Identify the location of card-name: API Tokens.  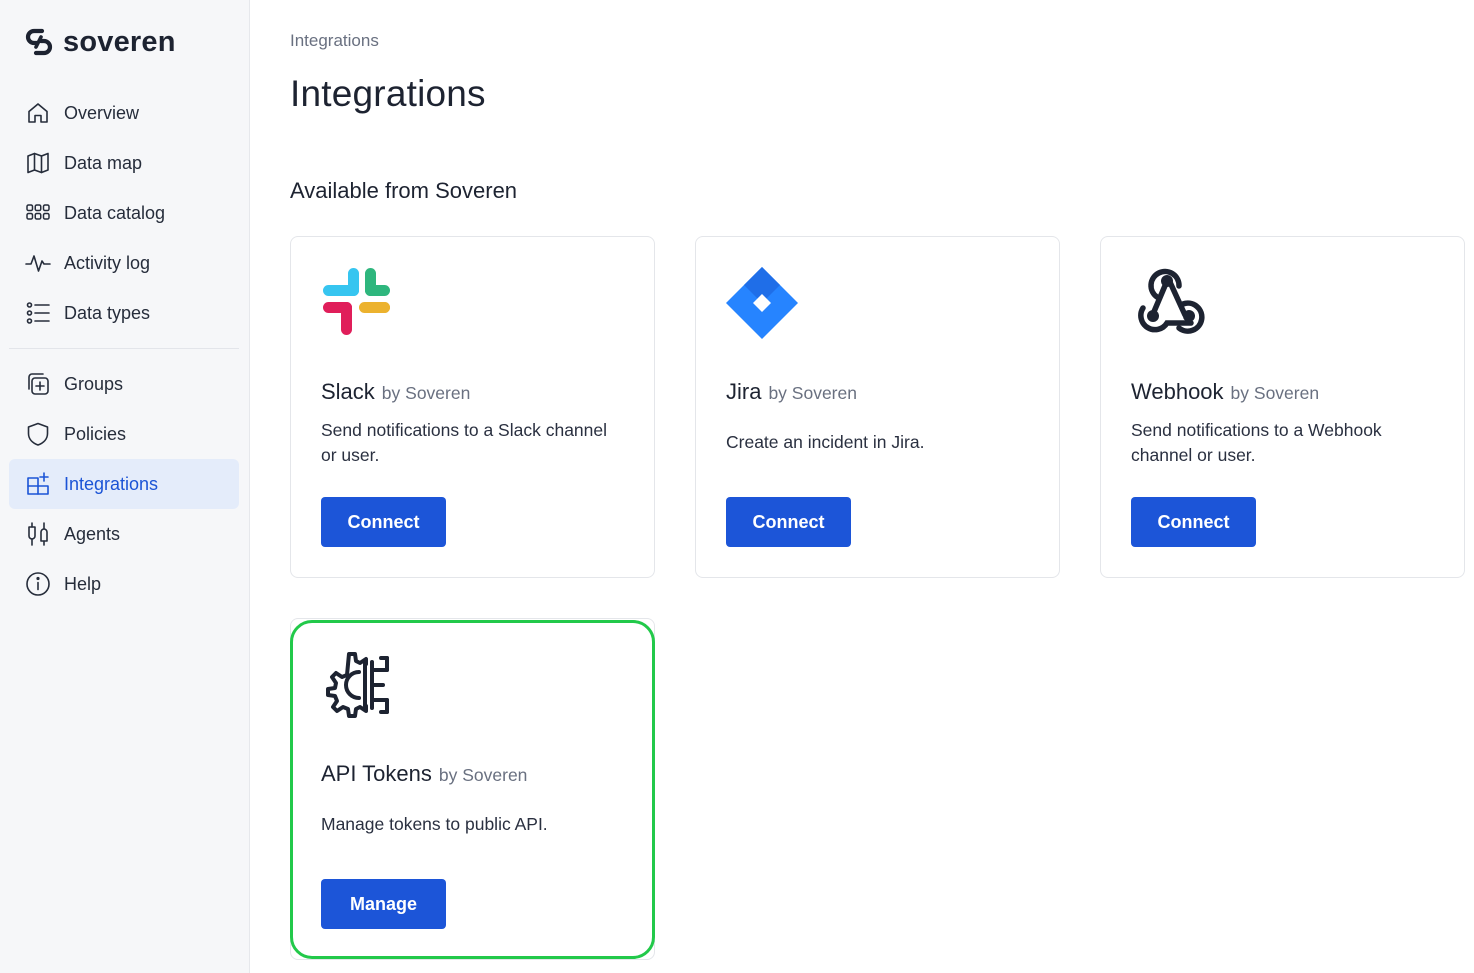
(376, 773).